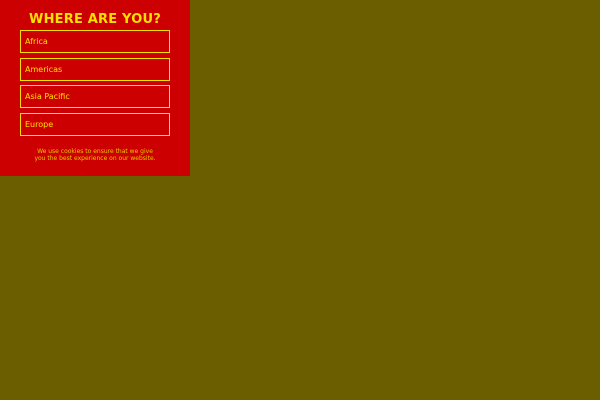 The image size is (600, 400). What do you see at coordinates (95, 158) in the screenshot?
I see `cookie-notice-line-2: you the best experience on our website.` at bounding box center [95, 158].